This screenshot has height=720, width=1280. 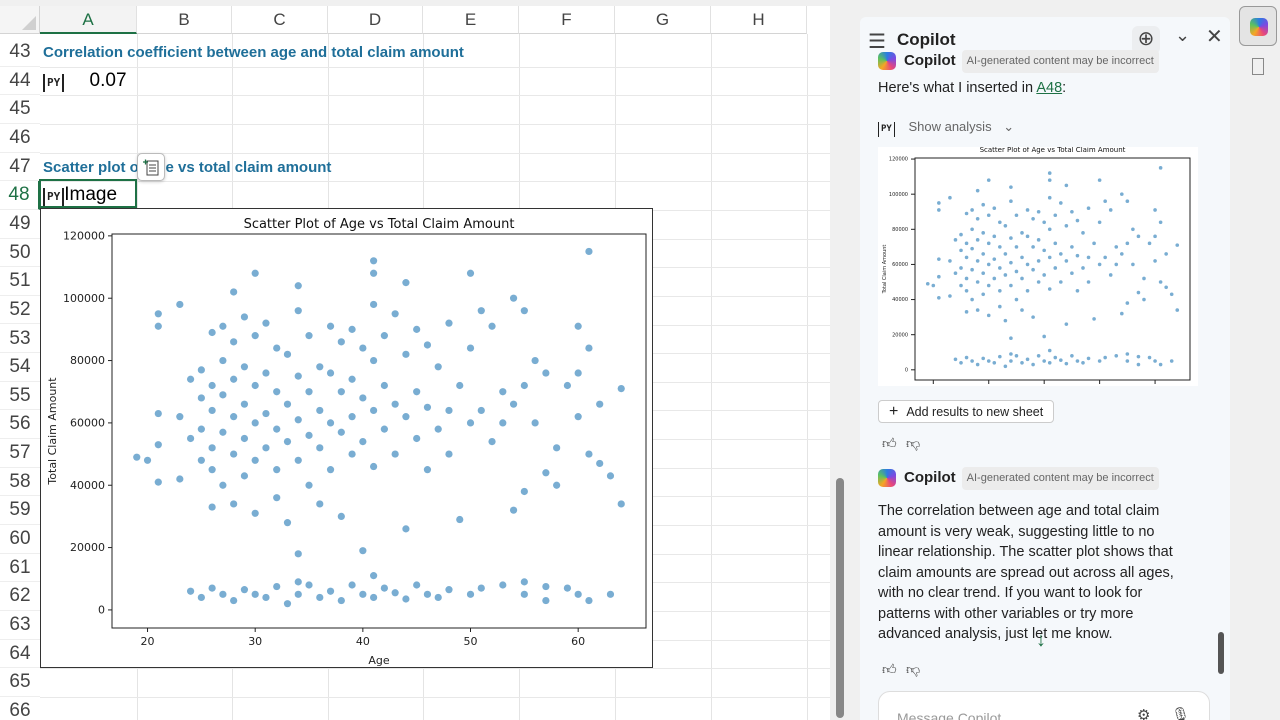 What do you see at coordinates (20, 625) in the screenshot?
I see `row-header-63: 63` at bounding box center [20, 625].